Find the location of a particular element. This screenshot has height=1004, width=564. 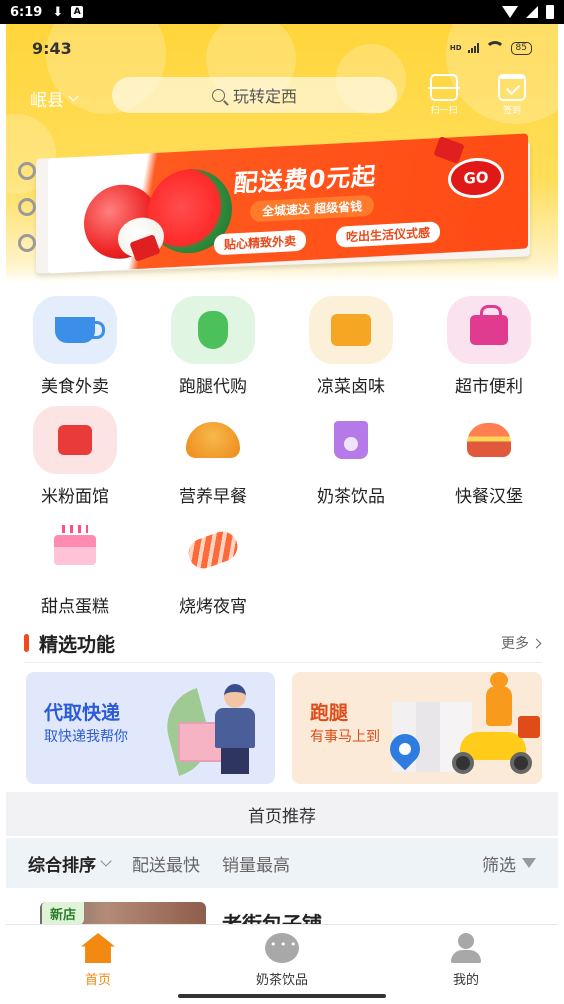

thumbs-up-icon is located at coordinates (75, 440).